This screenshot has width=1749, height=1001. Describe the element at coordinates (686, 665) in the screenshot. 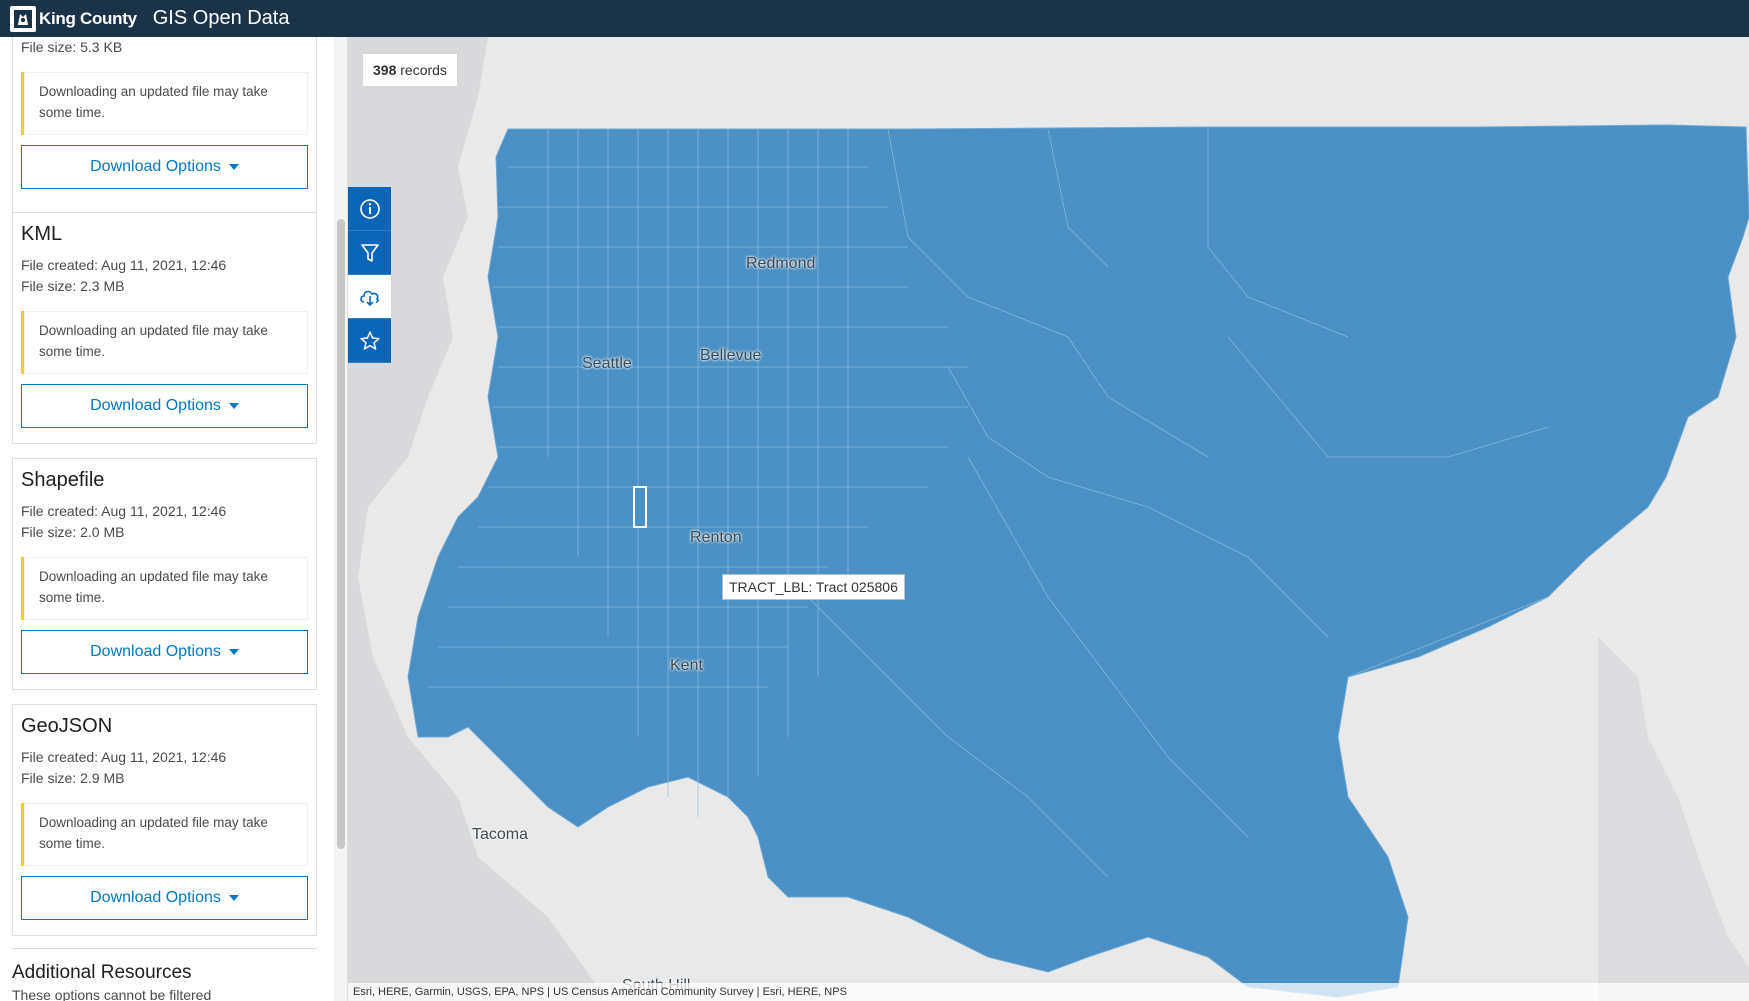

I see `city-label-kent: Kent` at that location.